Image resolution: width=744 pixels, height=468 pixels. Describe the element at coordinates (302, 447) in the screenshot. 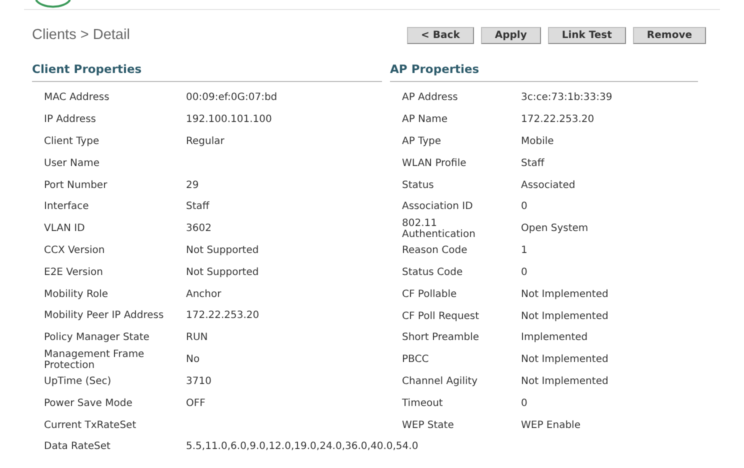

I see `property-value: 5.5,11.0,6.0,9.0,12.0,19.0,24.0,36.0,40.0,54.0` at that location.